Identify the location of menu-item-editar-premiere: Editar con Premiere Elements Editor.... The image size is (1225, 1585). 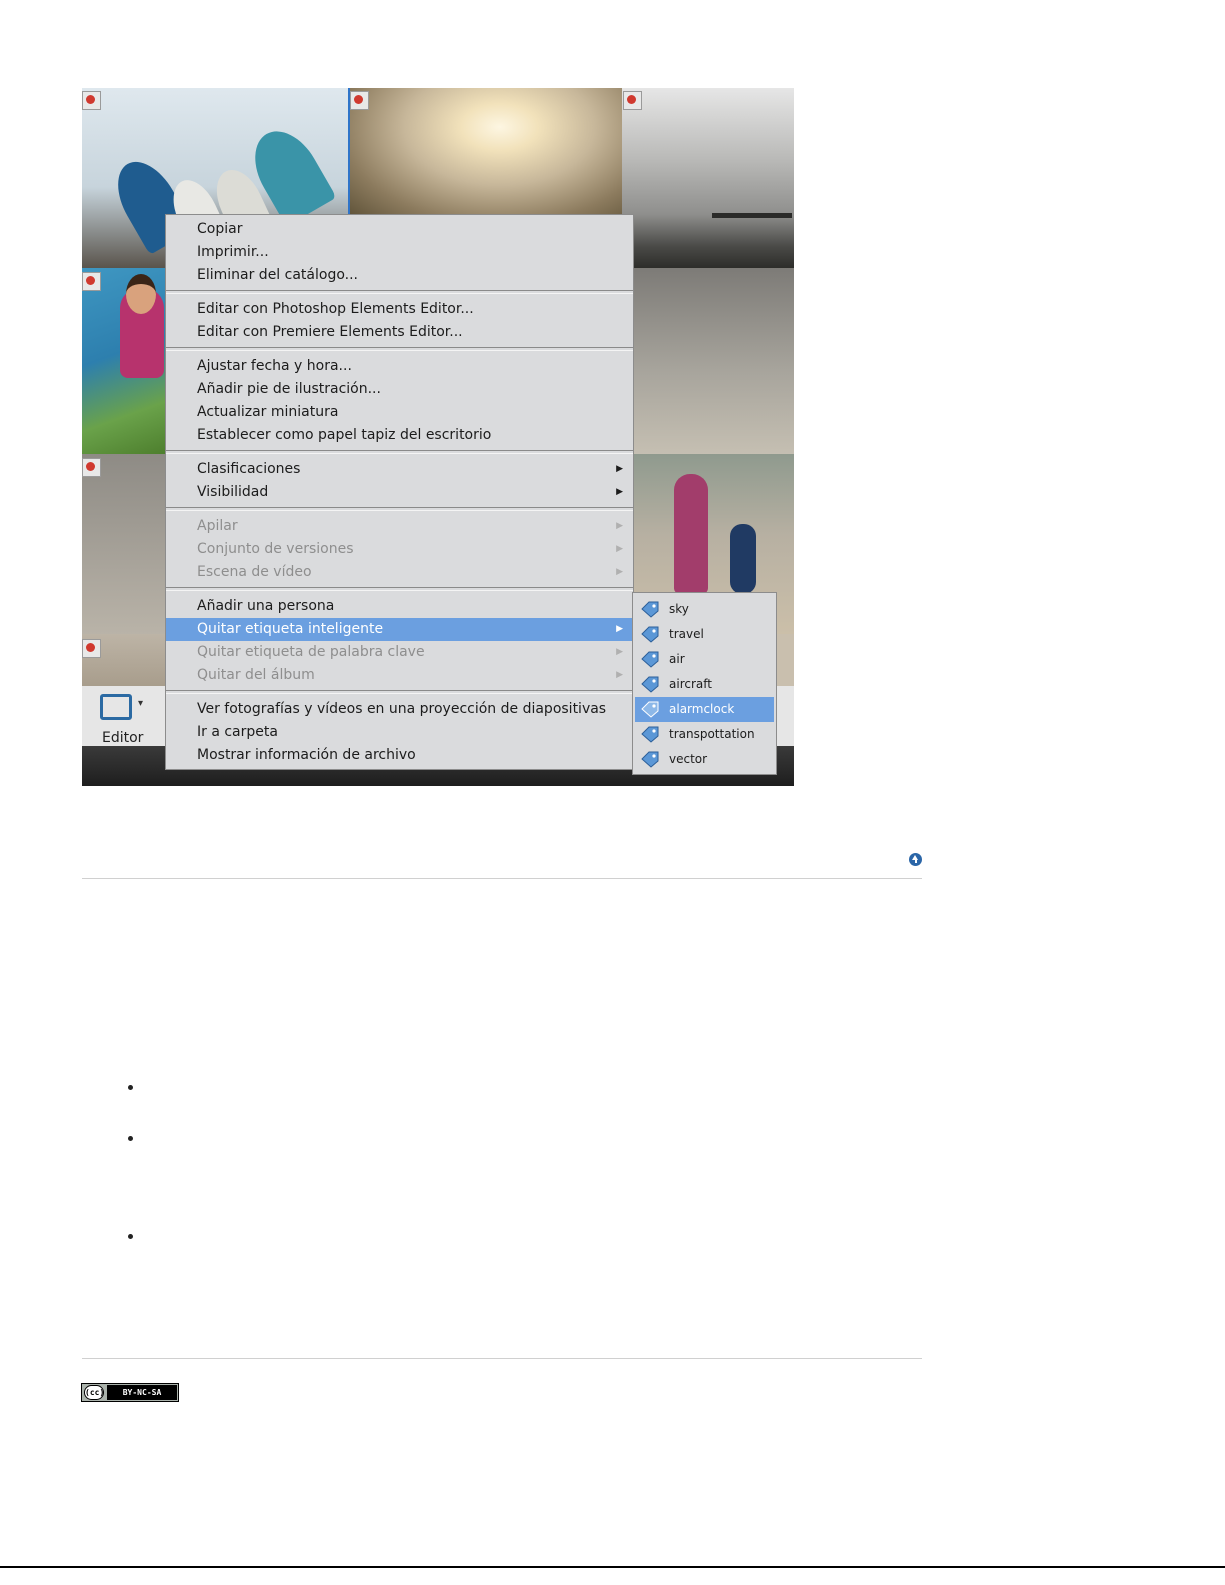
(399, 332).